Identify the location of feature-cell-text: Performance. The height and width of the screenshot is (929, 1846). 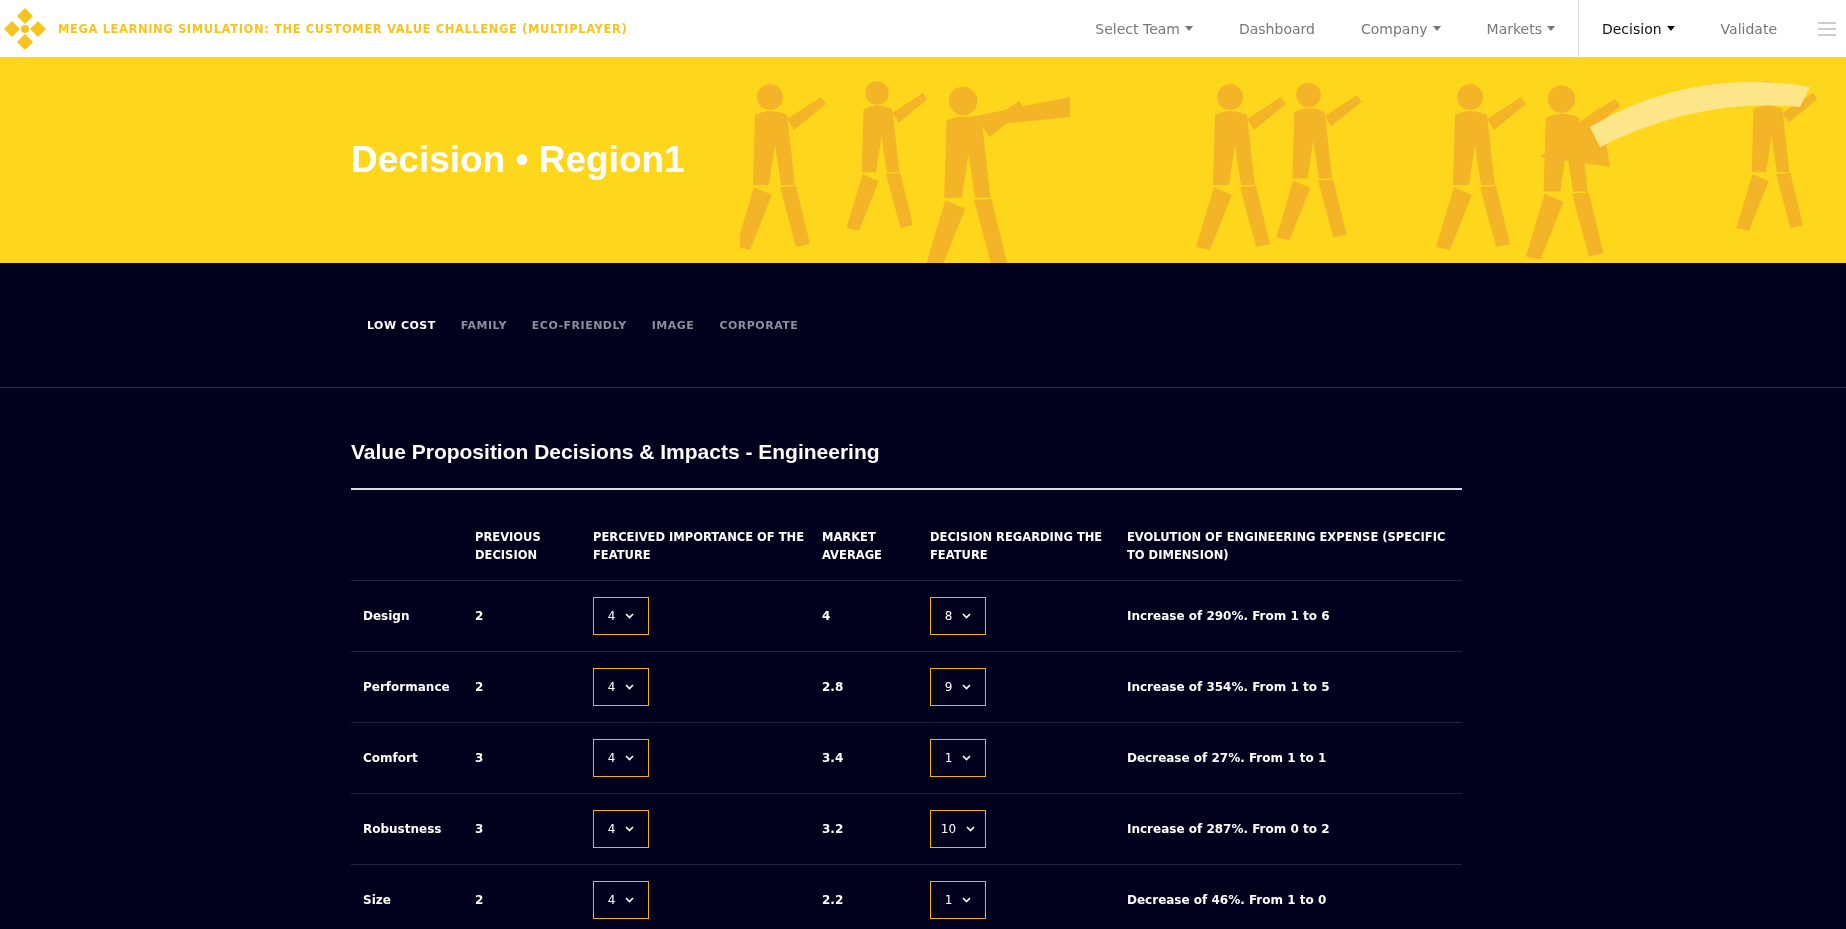
(407, 687).